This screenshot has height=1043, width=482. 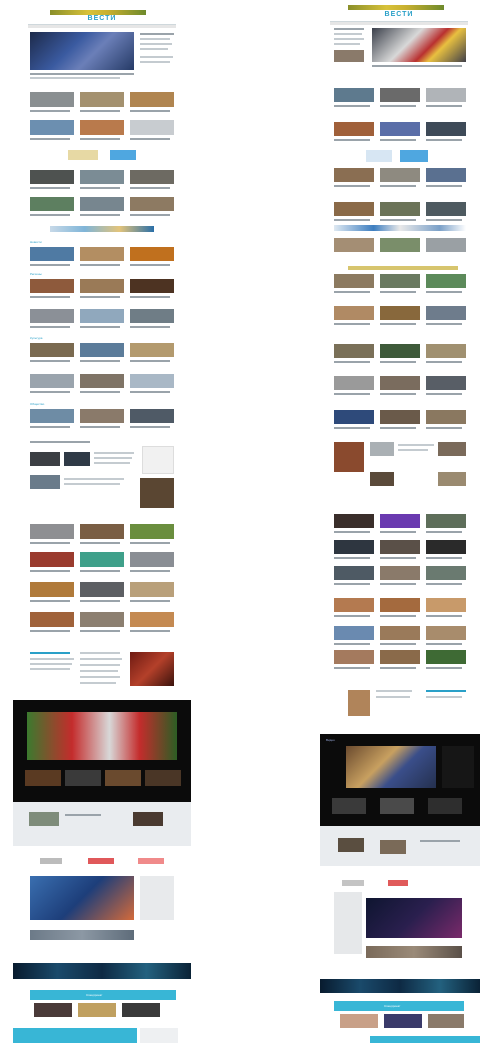 What do you see at coordinates (399, 14) in the screenshot?
I see `site-logo: ВЕСТИ` at bounding box center [399, 14].